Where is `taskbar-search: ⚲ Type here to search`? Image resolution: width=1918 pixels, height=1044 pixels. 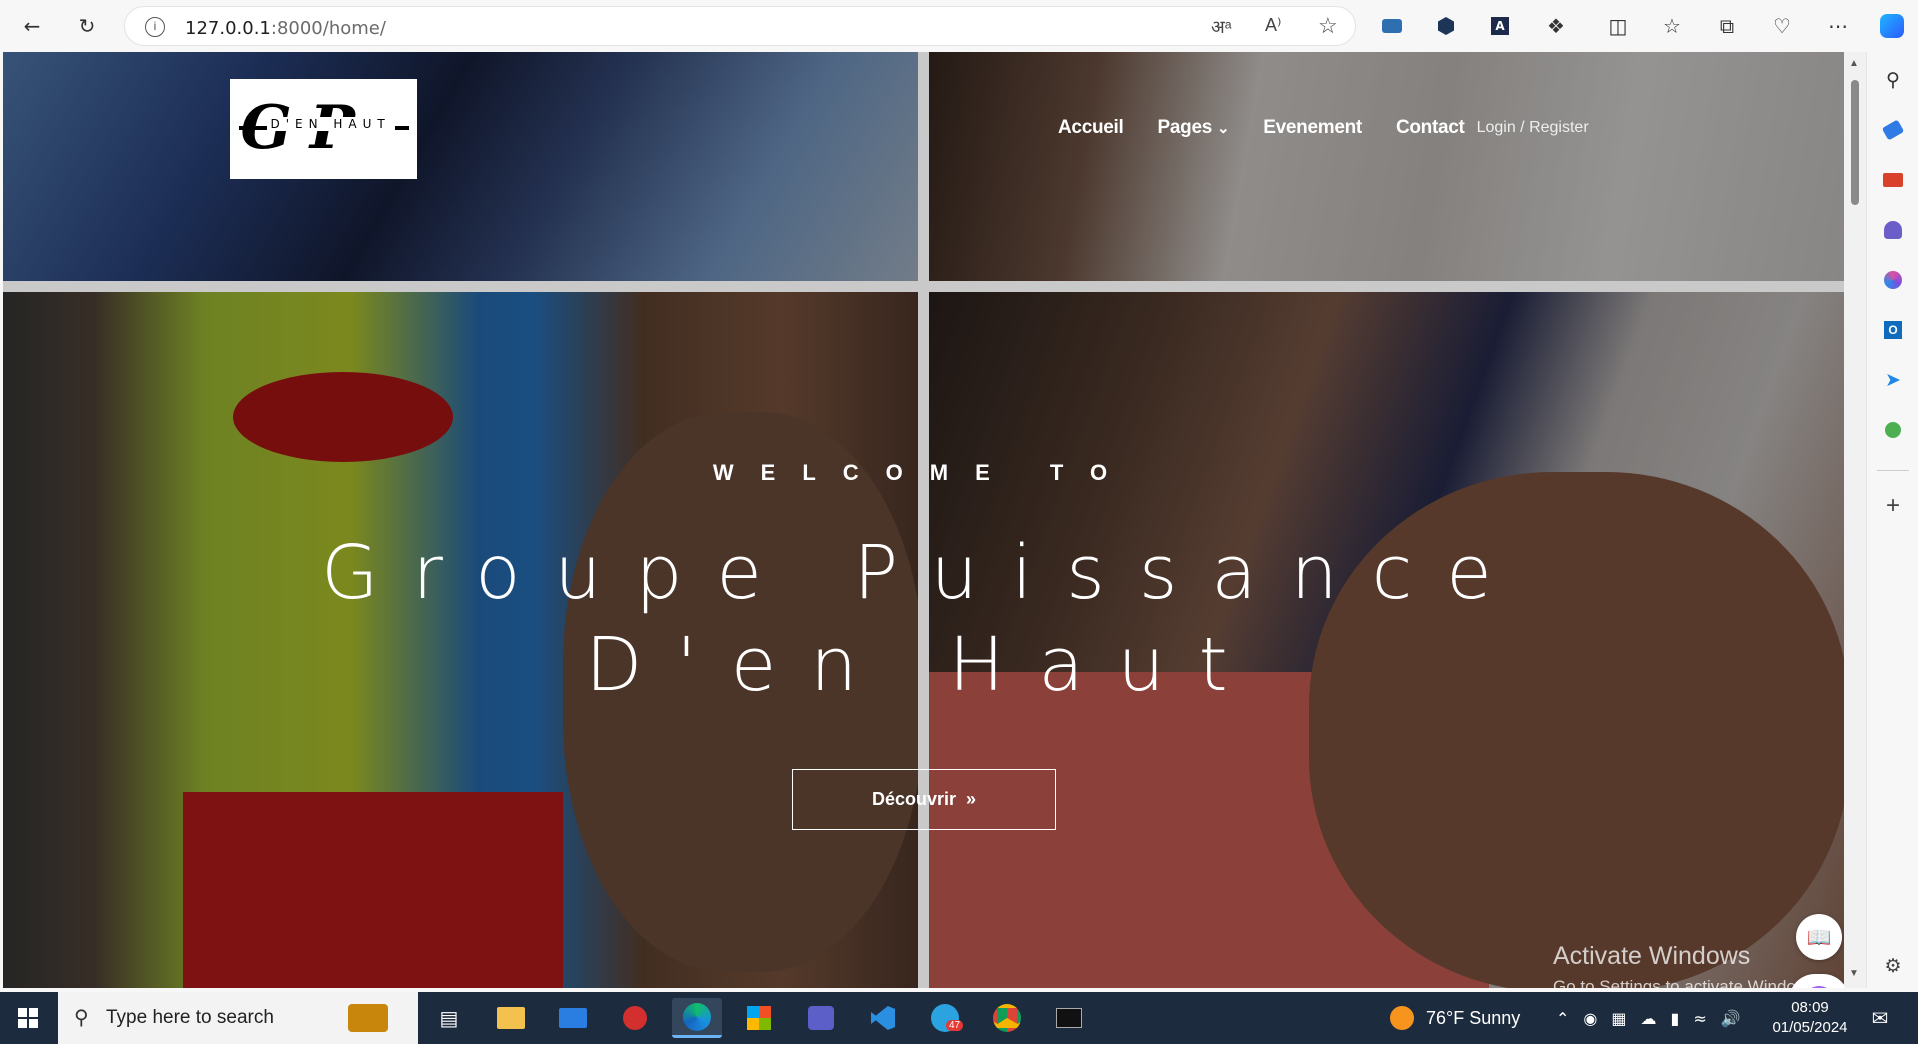
taskbar-search: ⚲ Type here to search is located at coordinates (238, 1018).